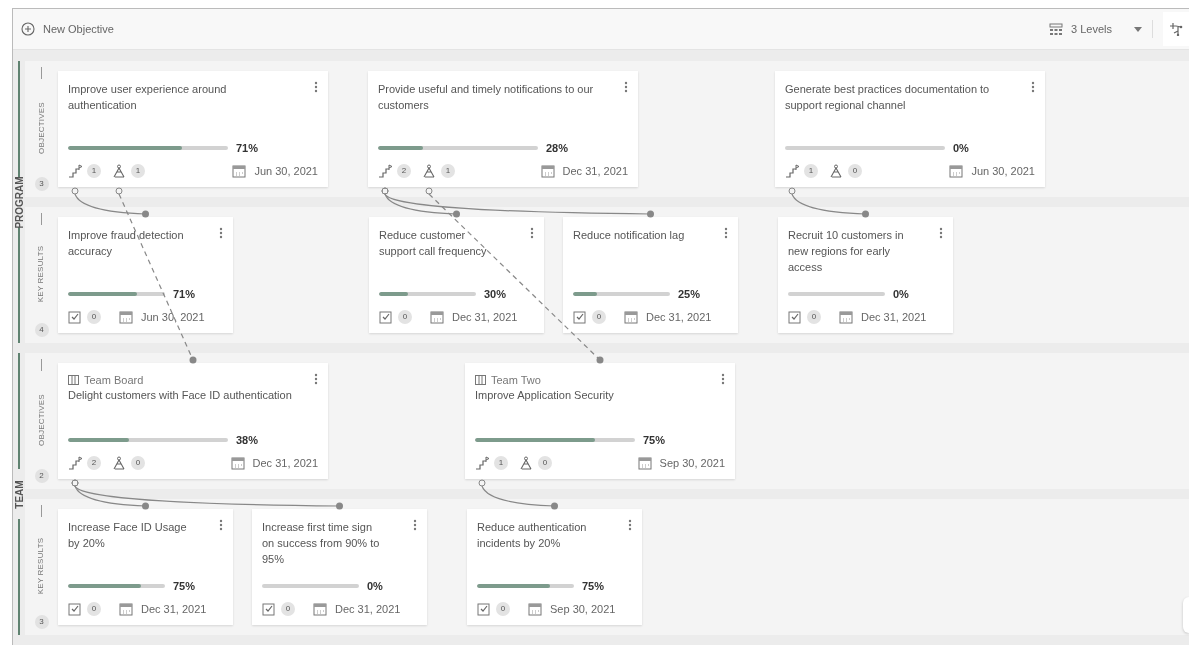 The width and height of the screenshot is (1189, 645). I want to click on objective-card: Improve user experience around authentication 71% 1 1 Jun 30, 2021, so click(193, 129).